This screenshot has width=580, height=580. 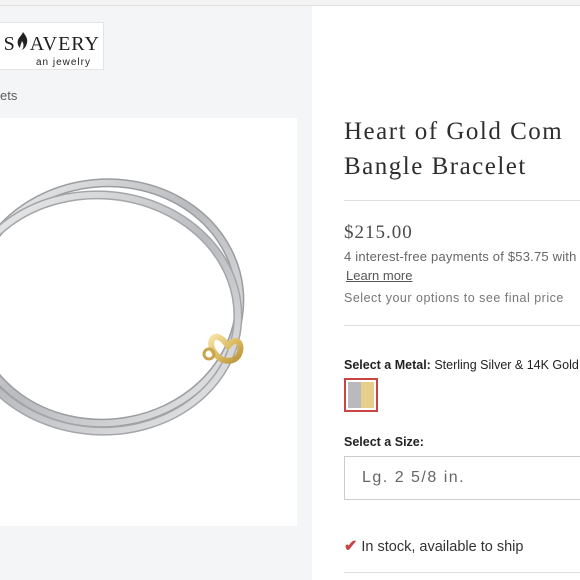 What do you see at coordinates (23, 44) in the screenshot?
I see `flame-icon` at bounding box center [23, 44].